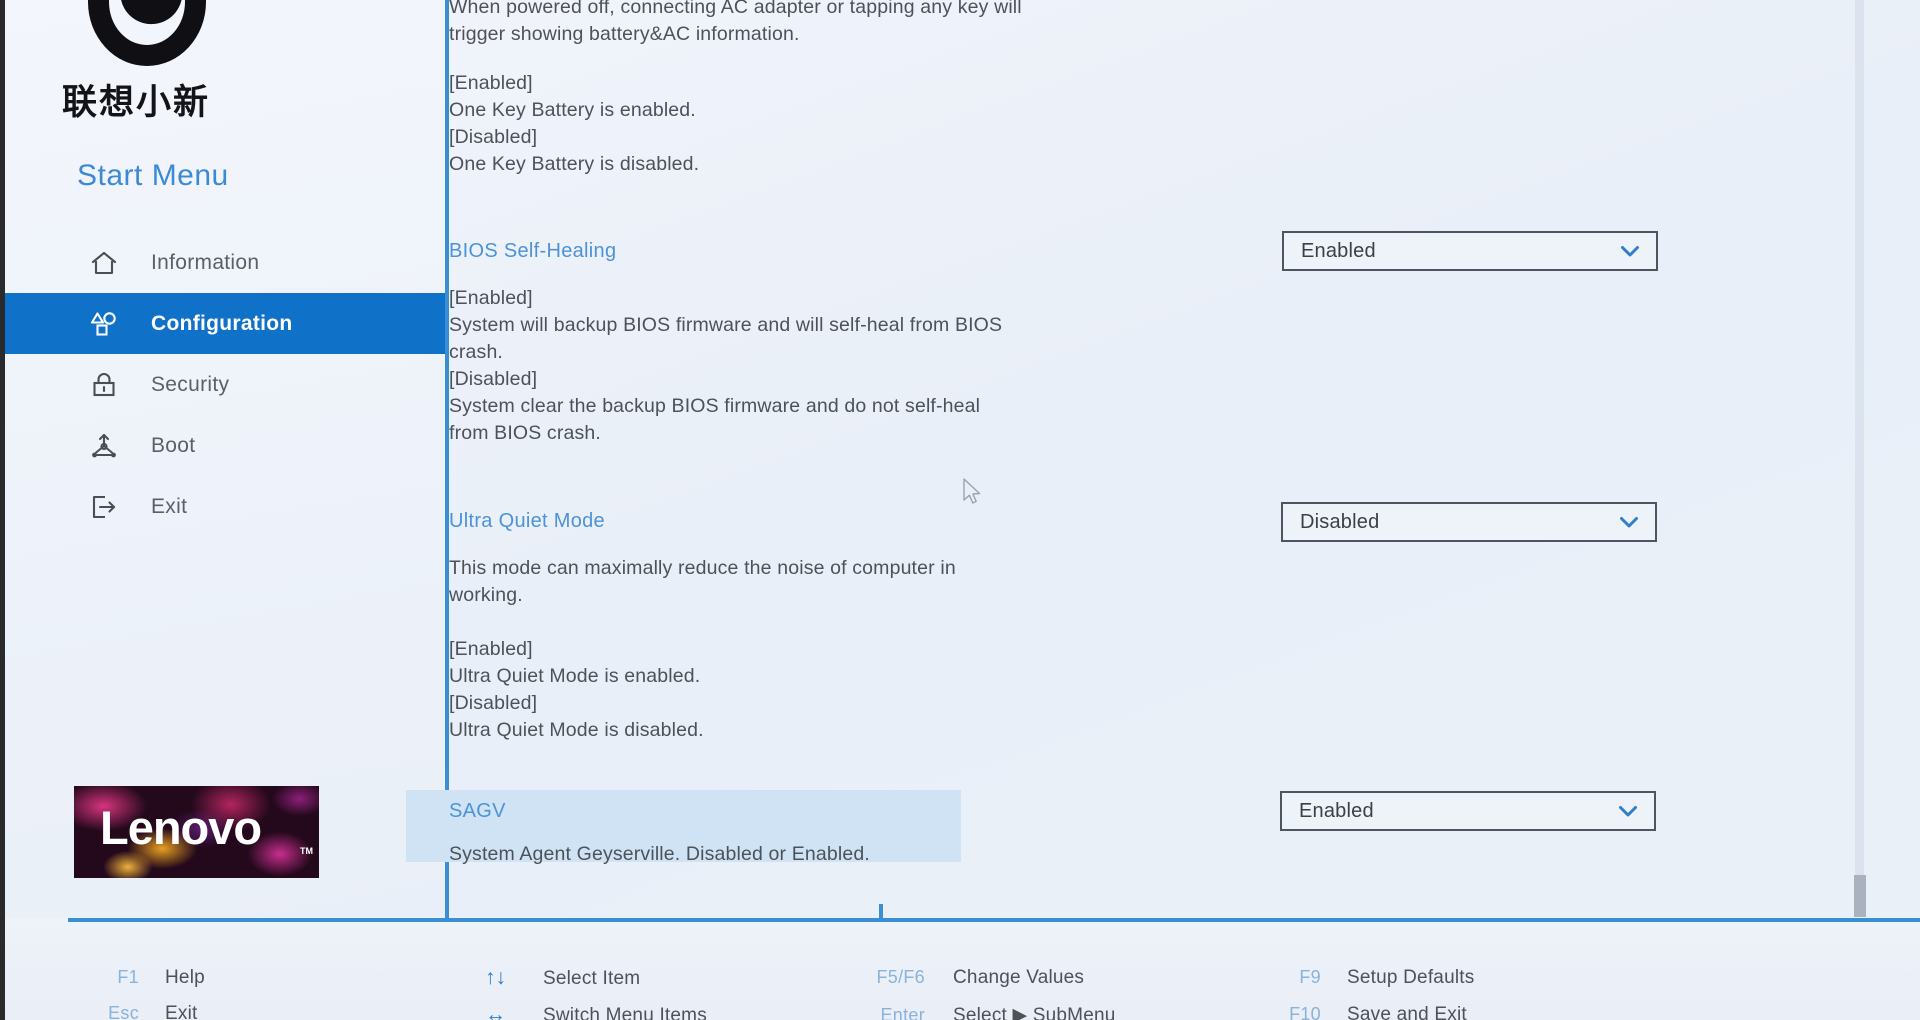 The image size is (1920, 1020). I want to click on sidebar-item-label: Configuration, so click(222, 323).